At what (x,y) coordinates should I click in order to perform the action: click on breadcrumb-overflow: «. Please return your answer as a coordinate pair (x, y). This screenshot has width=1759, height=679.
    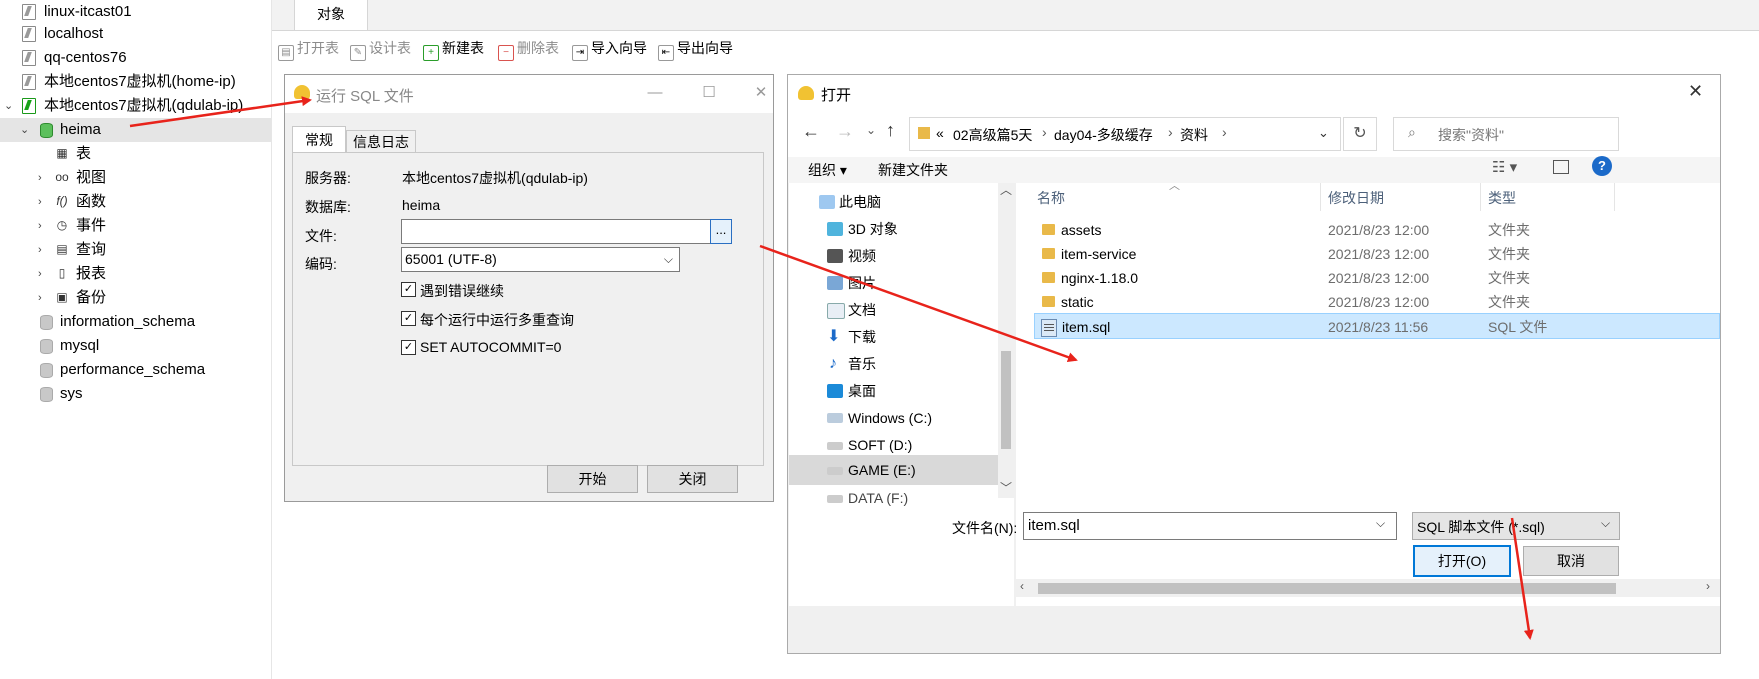
    Looking at the image, I should click on (940, 133).